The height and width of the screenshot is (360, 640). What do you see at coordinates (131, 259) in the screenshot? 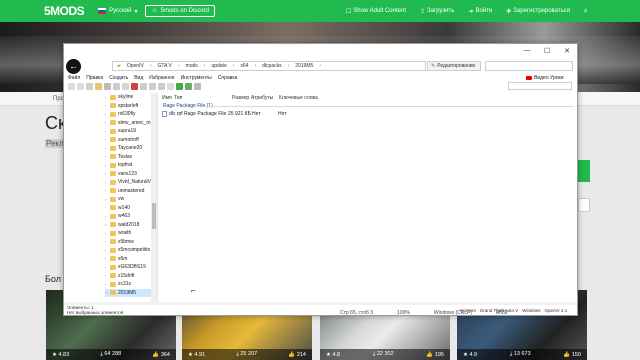
I see `tree-item: › x6m` at bounding box center [131, 259].